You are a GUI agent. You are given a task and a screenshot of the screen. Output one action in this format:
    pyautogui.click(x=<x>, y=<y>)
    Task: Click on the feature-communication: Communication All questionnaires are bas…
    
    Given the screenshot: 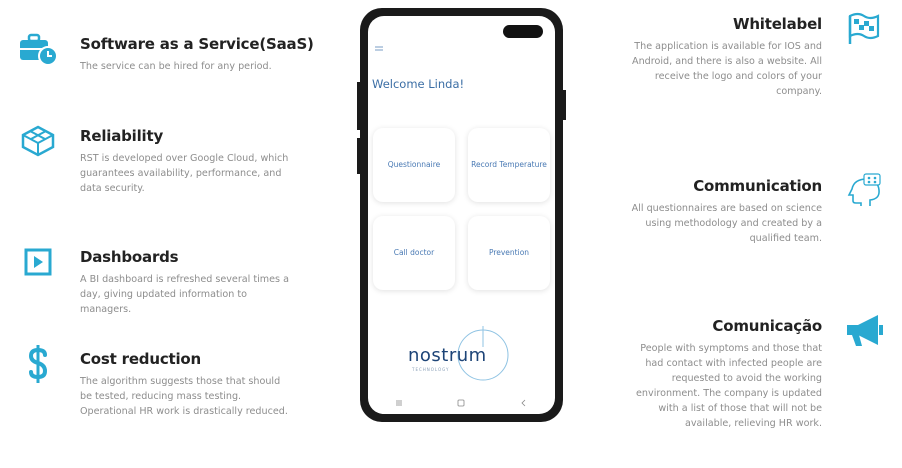 What is the action you would take?
    pyautogui.click(x=733, y=209)
    